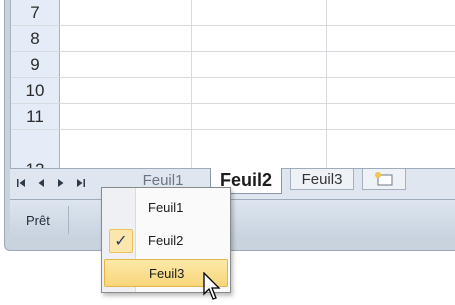 The height and width of the screenshot is (305, 455). What do you see at coordinates (233, 149) in the screenshot?
I see `table-row: 12` at bounding box center [233, 149].